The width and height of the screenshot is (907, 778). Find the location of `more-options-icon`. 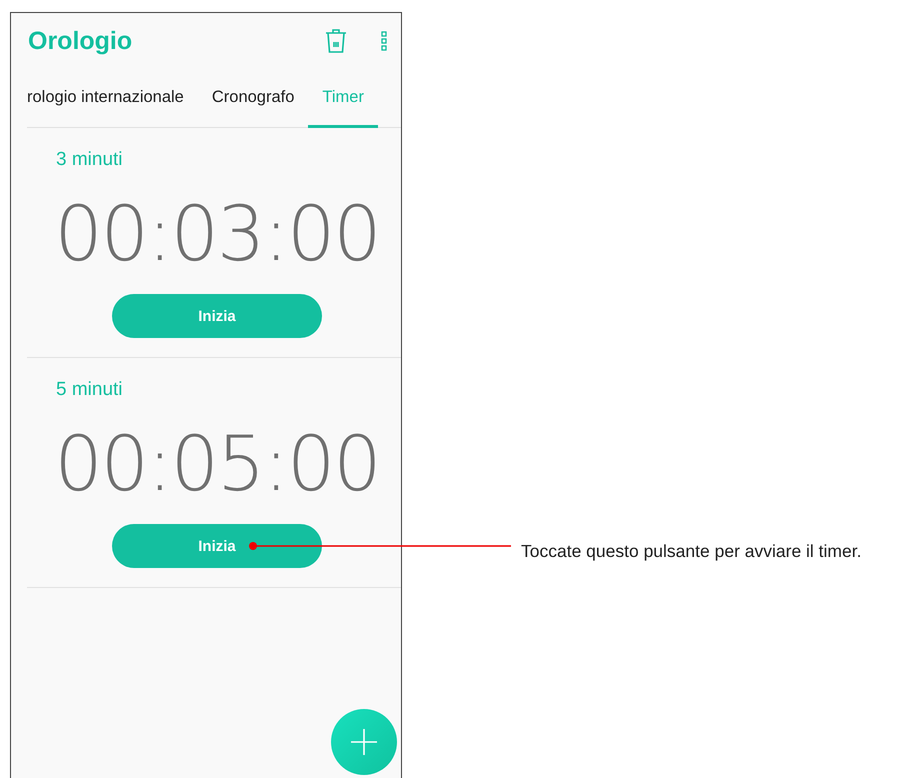

more-options-icon is located at coordinates (384, 41).